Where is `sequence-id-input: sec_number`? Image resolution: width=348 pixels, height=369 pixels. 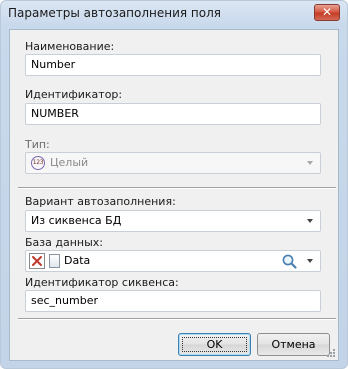
sequence-id-input: sec_number is located at coordinates (173, 301).